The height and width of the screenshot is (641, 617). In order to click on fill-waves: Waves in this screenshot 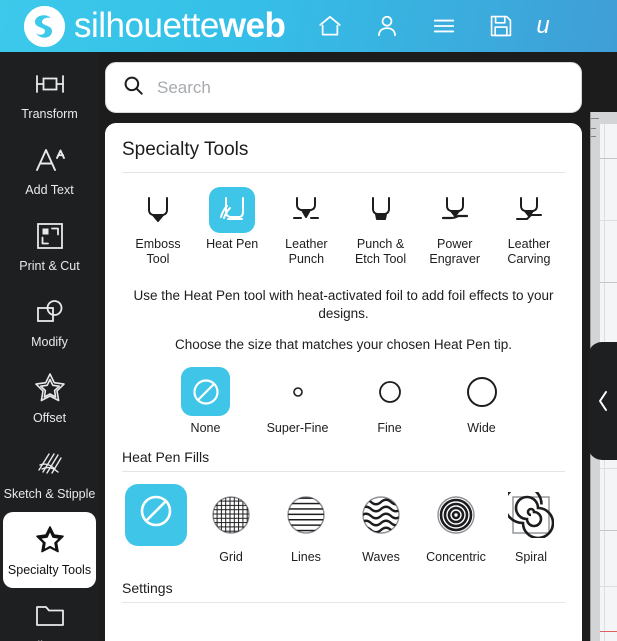, I will do `click(381, 524)`.